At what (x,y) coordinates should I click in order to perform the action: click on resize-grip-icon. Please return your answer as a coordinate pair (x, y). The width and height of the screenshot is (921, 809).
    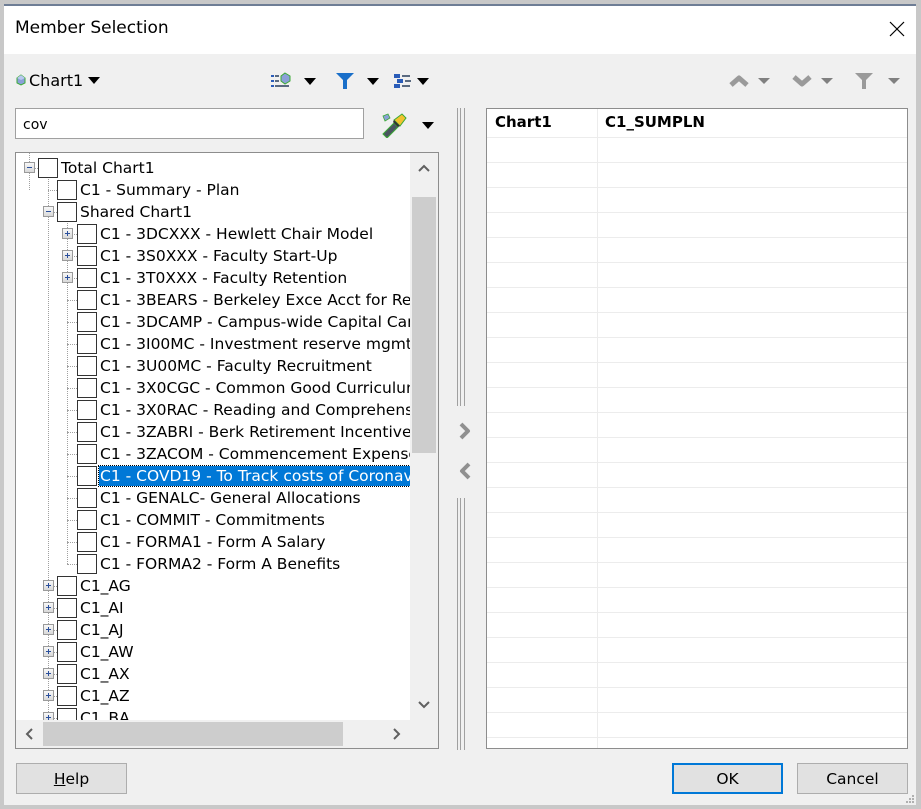
    Looking at the image, I should click on (909, 798).